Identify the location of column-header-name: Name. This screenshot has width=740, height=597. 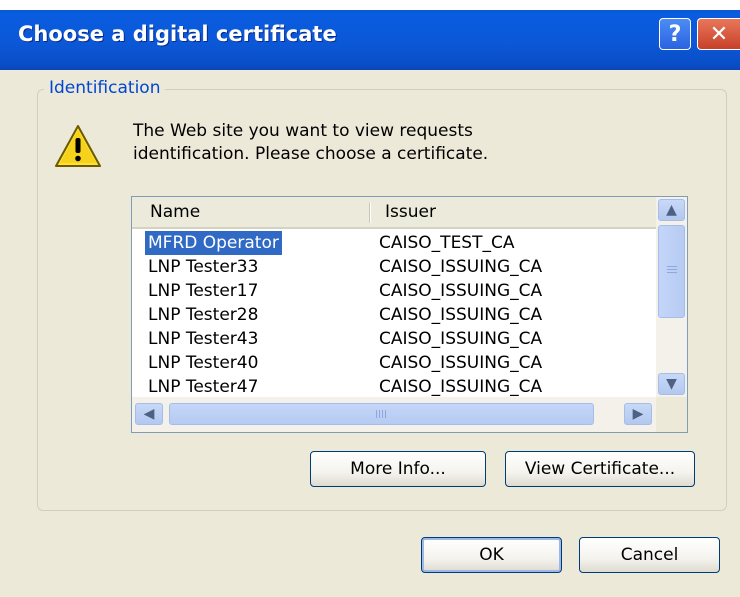
(255, 212).